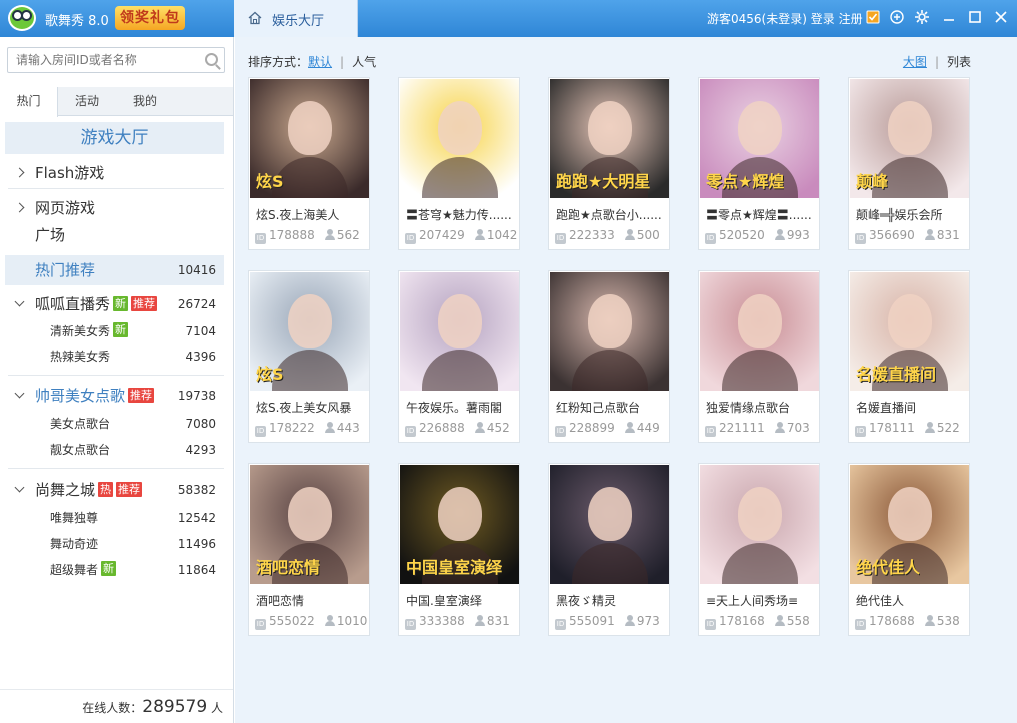 The width and height of the screenshot is (1017, 723). What do you see at coordinates (313, 429) in the screenshot?
I see `room-meta: ID 178222 443` at bounding box center [313, 429].